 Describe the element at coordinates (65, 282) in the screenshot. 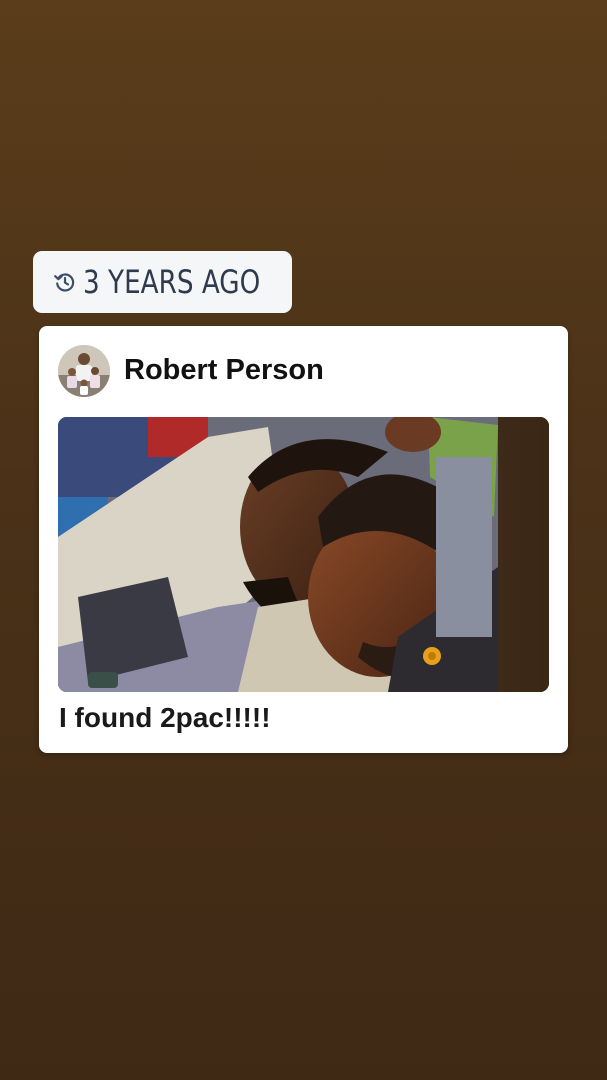

I see `history-icon` at that location.